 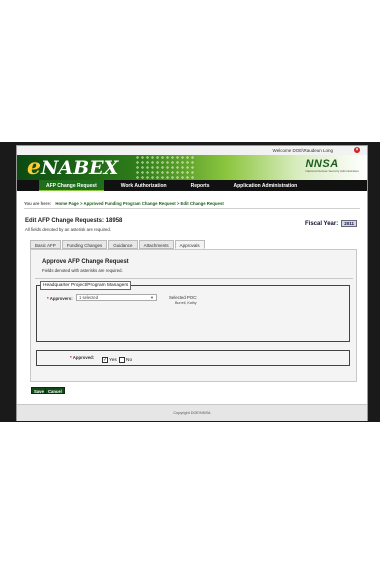 I want to click on nav-item-work-authorization: Work Authorization, so click(x=144, y=185).